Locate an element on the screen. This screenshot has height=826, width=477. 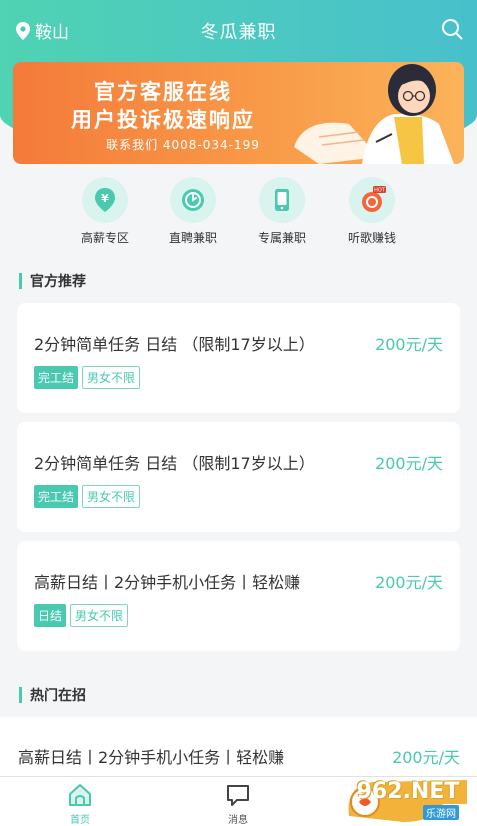
job-card: 高薪日结丨2分钟手机小任务丨轻松赚 200元/天 日结 男女不限 is located at coordinates (238, 596).